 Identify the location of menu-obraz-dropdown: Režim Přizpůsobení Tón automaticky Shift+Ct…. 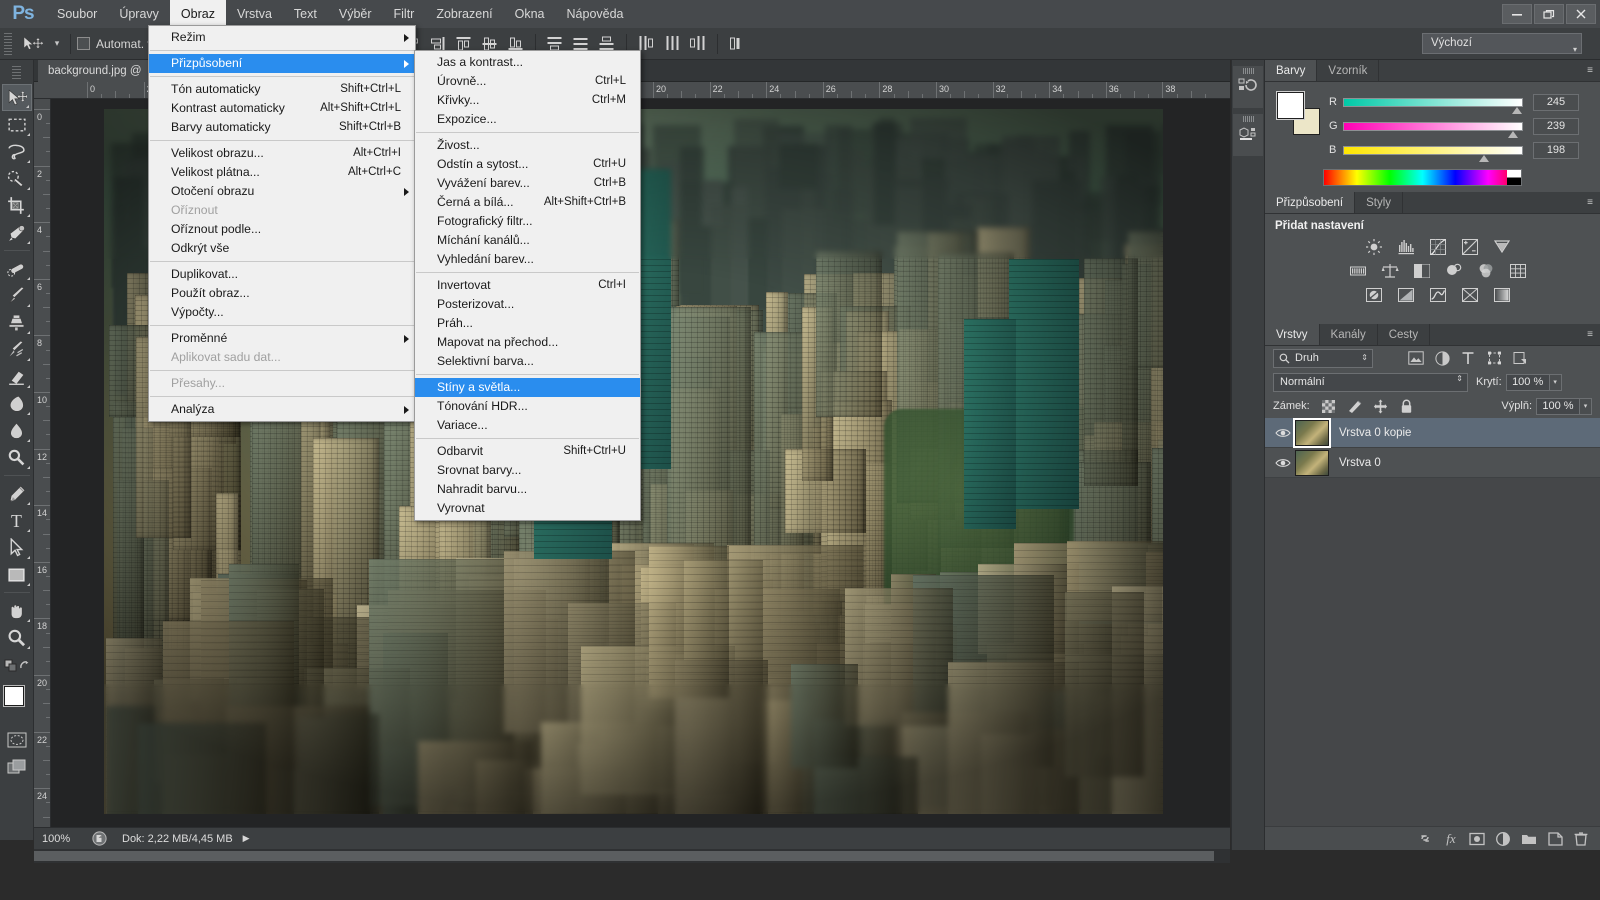
(282, 223).